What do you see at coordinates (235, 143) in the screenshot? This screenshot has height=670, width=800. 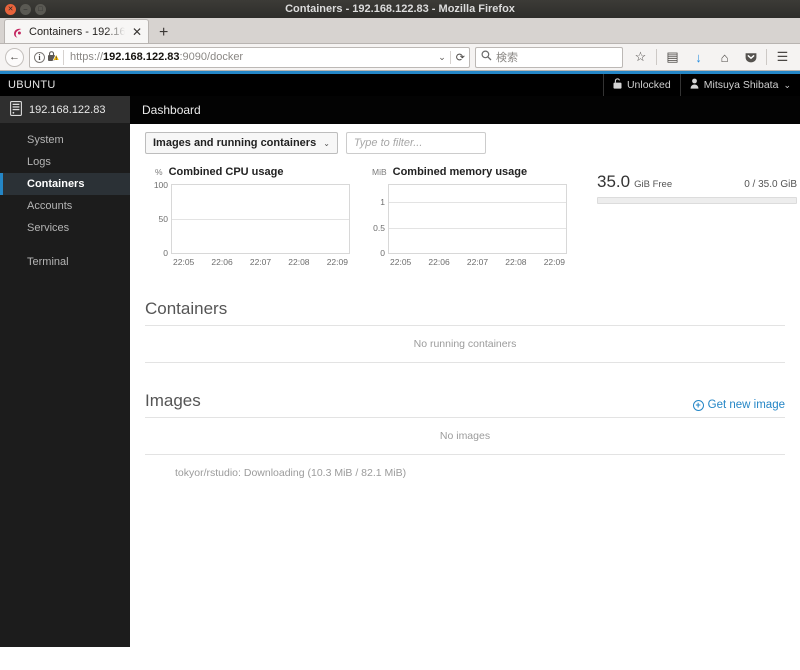 I see `filter-select-label: Images and running containers` at bounding box center [235, 143].